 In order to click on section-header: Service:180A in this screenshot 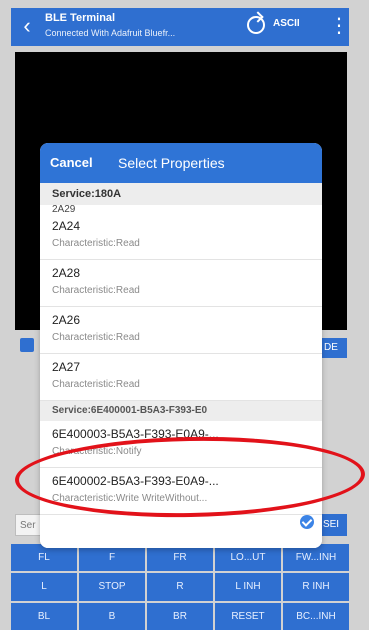, I will do `click(181, 194)`.